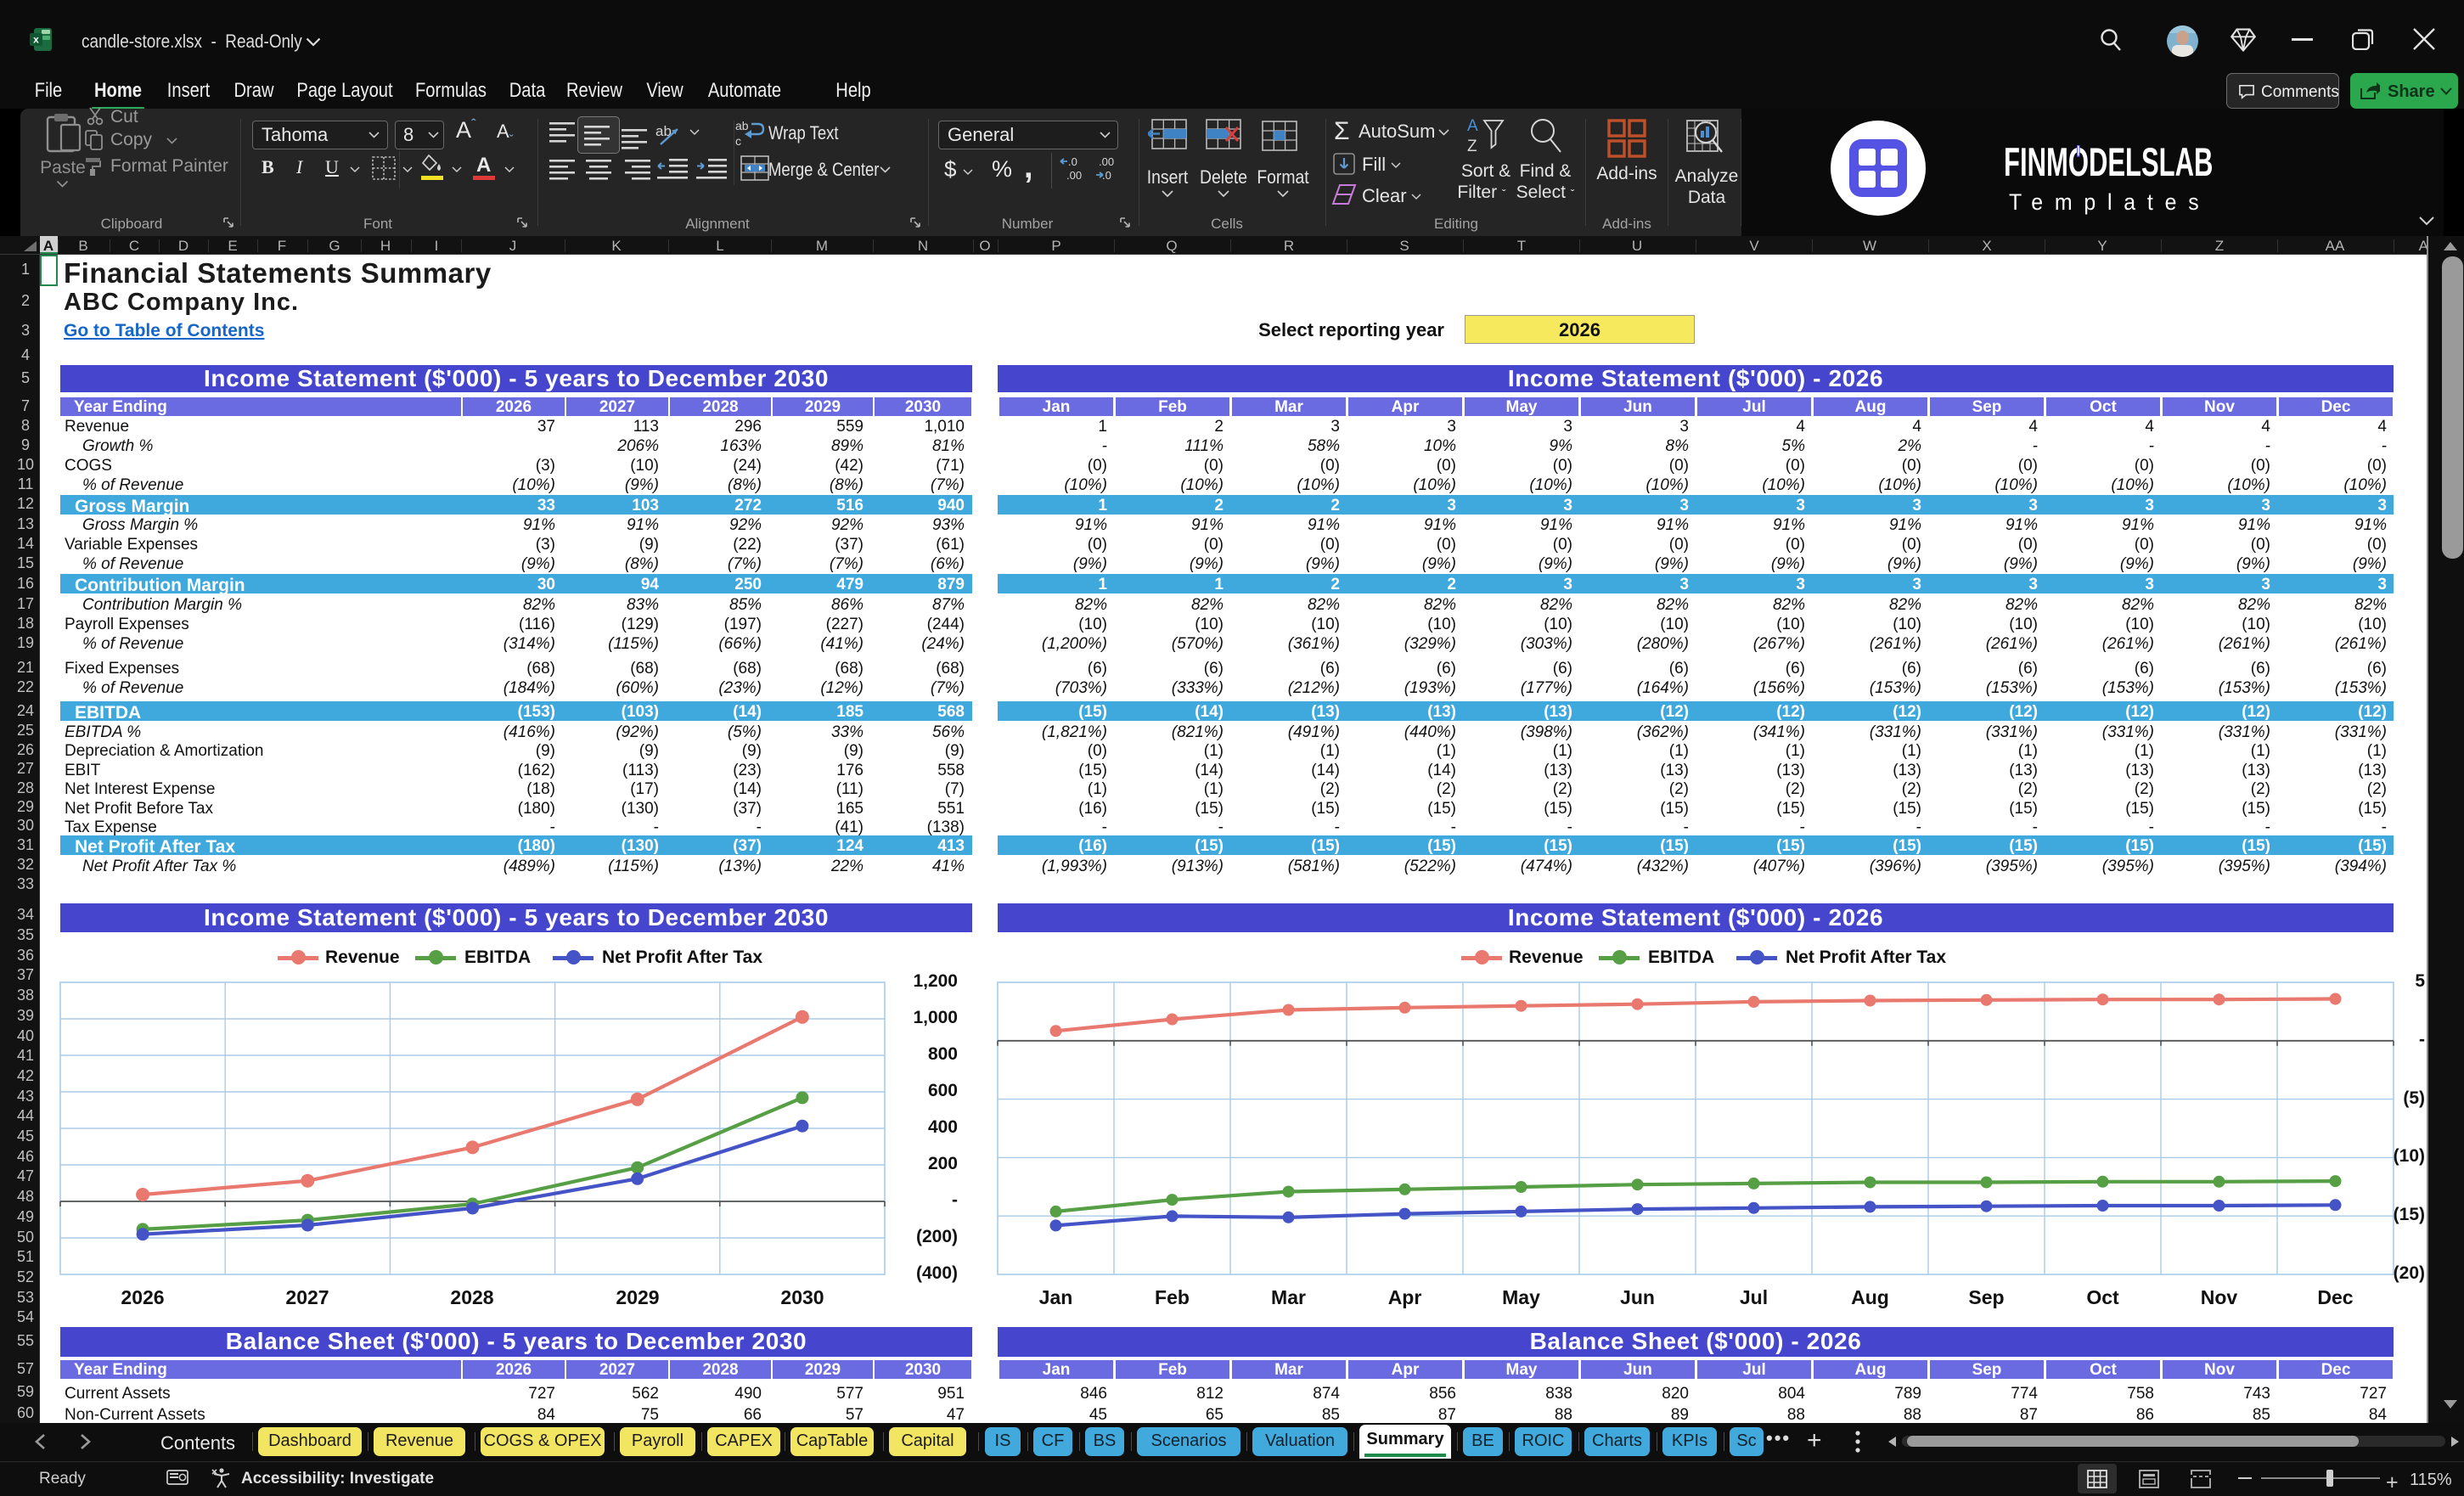 This screenshot has width=2464, height=1496. What do you see at coordinates (1472, 146) in the screenshot?
I see `svg-text: Z` at bounding box center [1472, 146].